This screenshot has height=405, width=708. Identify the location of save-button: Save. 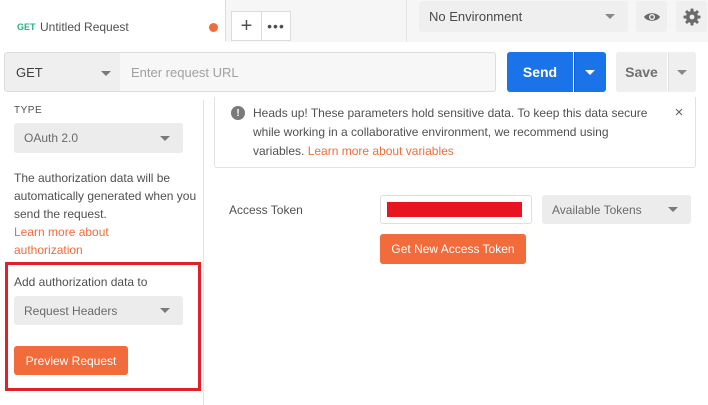
(641, 72).